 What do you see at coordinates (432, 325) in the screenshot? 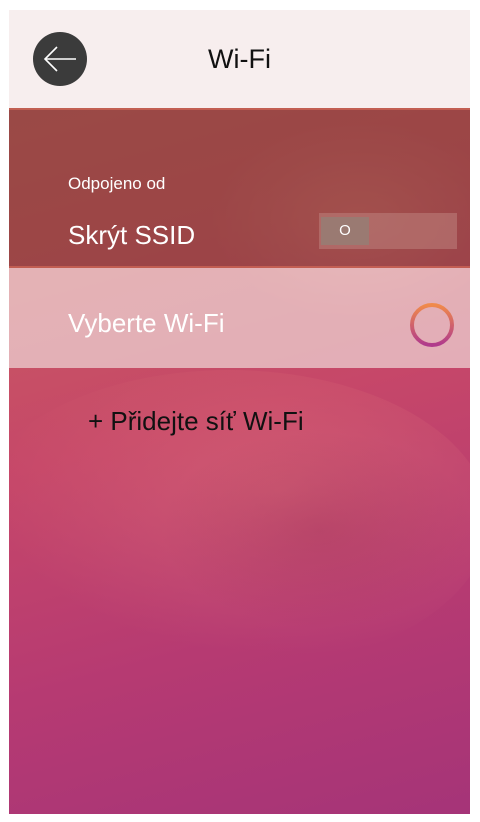
I see `loading-spinner-icon` at bounding box center [432, 325].